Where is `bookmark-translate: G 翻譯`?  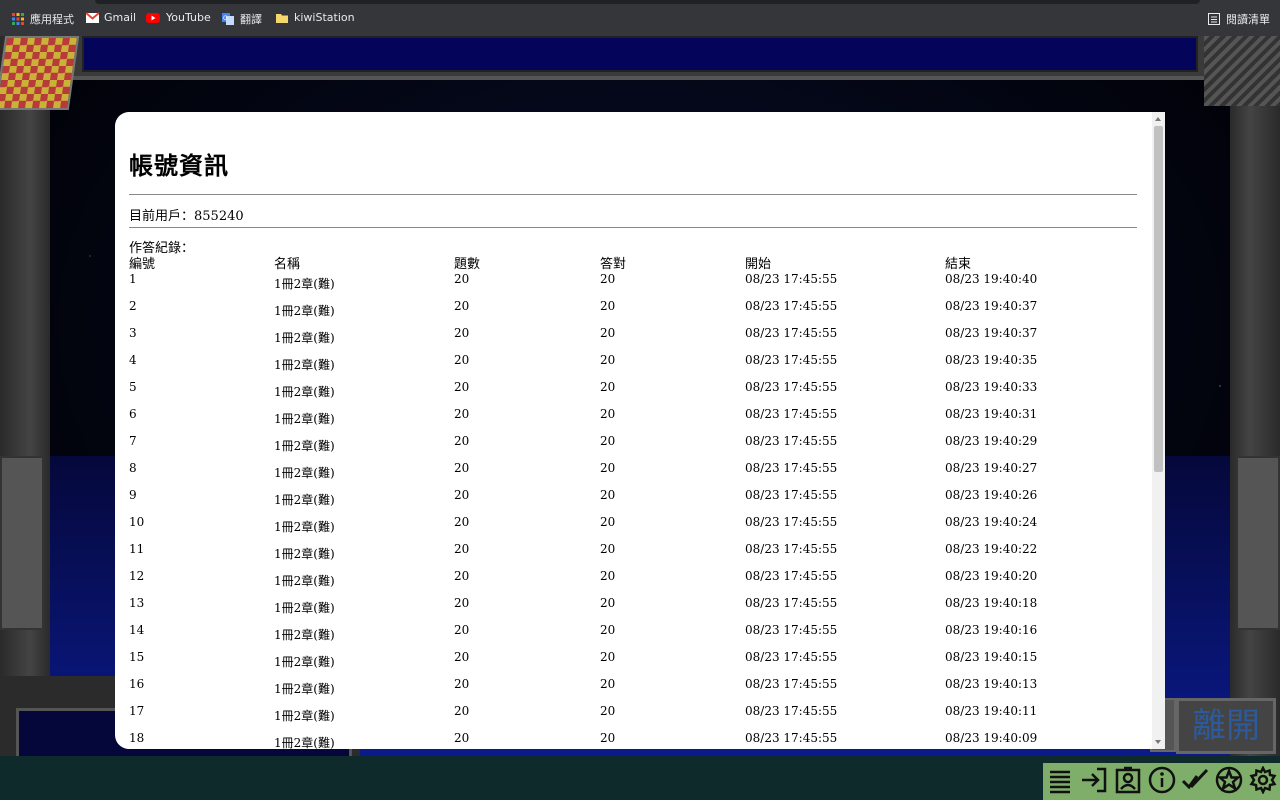
bookmark-translate: G 翻譯 is located at coordinates (242, 19).